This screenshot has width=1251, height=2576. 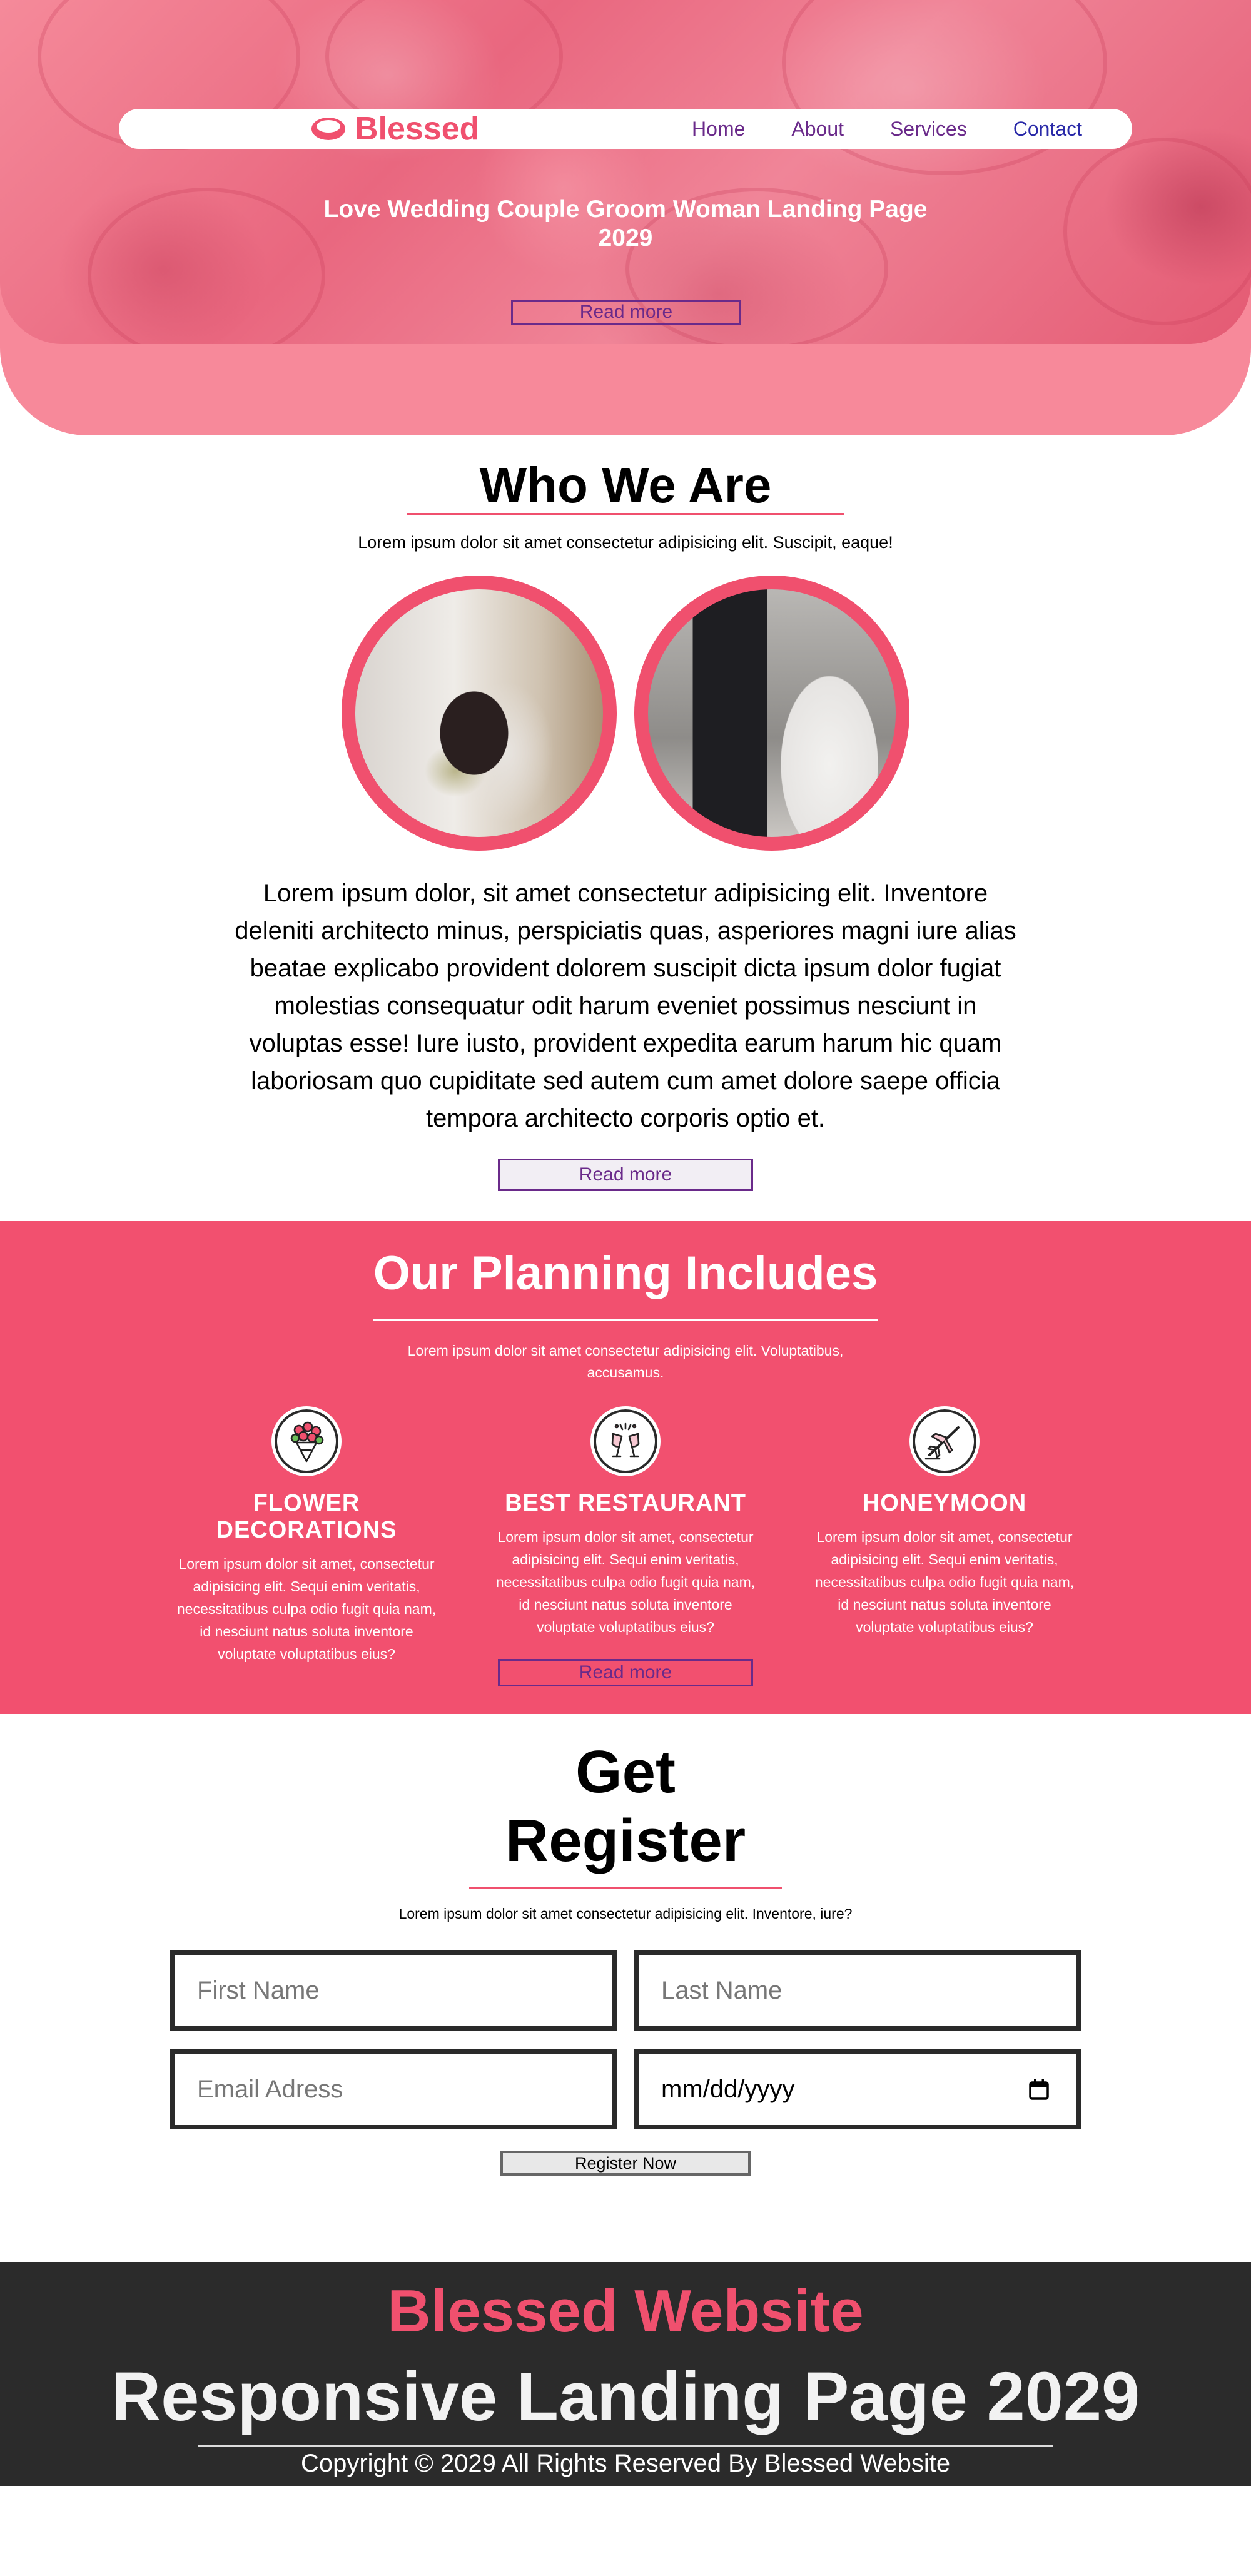 What do you see at coordinates (306, 1516) in the screenshot?
I see `service-title: FLOWER DECORATIONS` at bounding box center [306, 1516].